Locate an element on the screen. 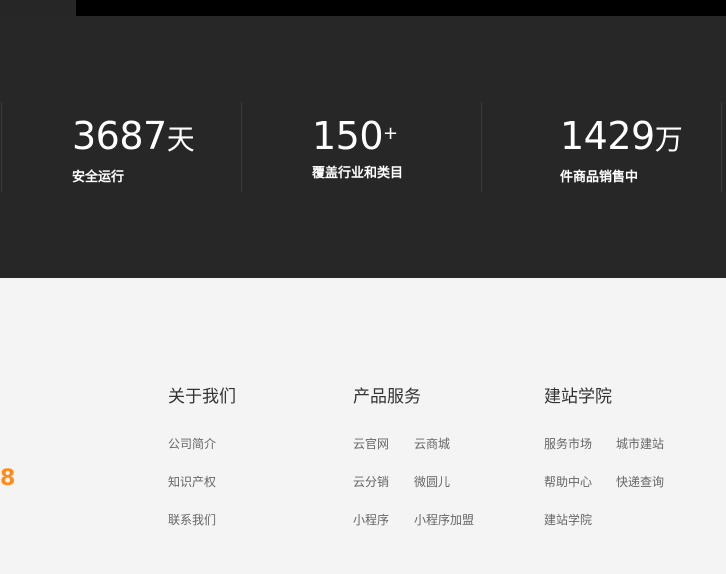 This screenshot has width=726, height=574. link-cloud-mall: 云商城 is located at coordinates (432, 443).